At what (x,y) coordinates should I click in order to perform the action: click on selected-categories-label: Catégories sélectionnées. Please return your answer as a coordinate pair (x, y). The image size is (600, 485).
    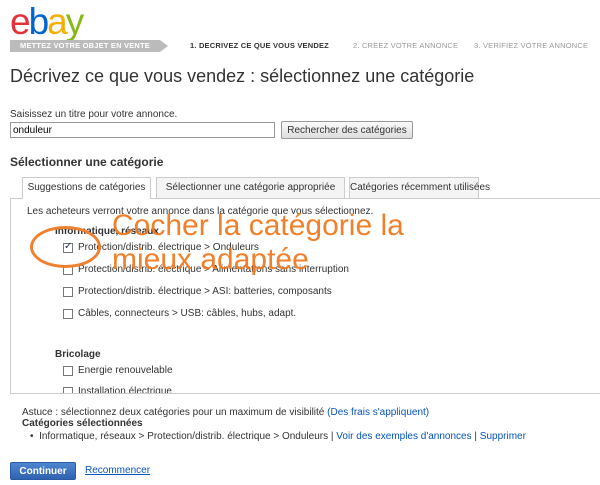
    Looking at the image, I should click on (82, 423).